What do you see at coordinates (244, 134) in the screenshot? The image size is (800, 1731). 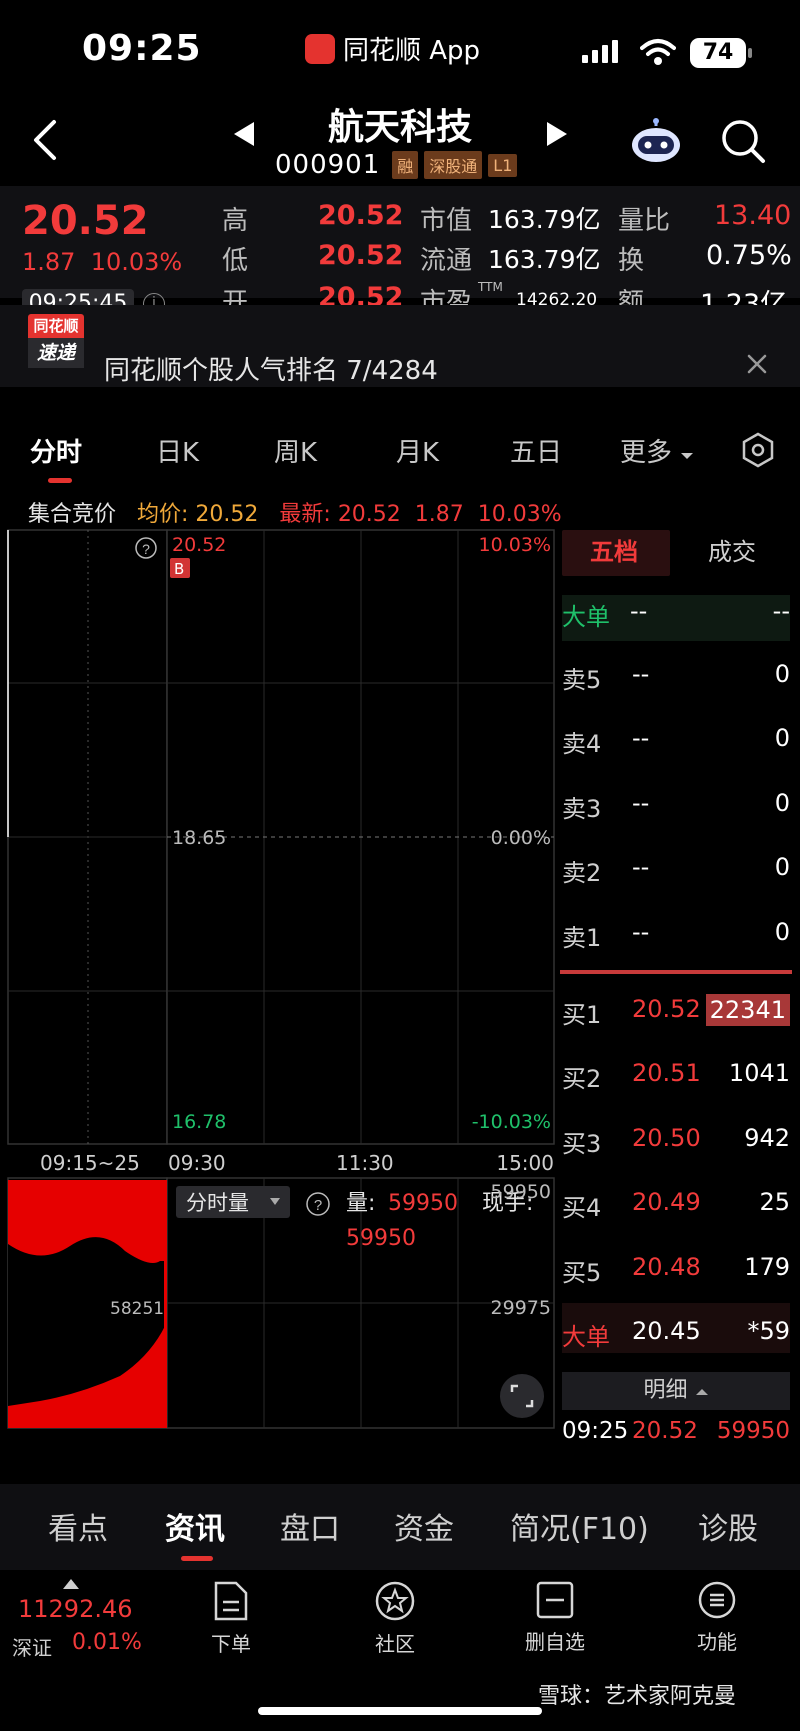 I see `triangle-left-icon` at bounding box center [244, 134].